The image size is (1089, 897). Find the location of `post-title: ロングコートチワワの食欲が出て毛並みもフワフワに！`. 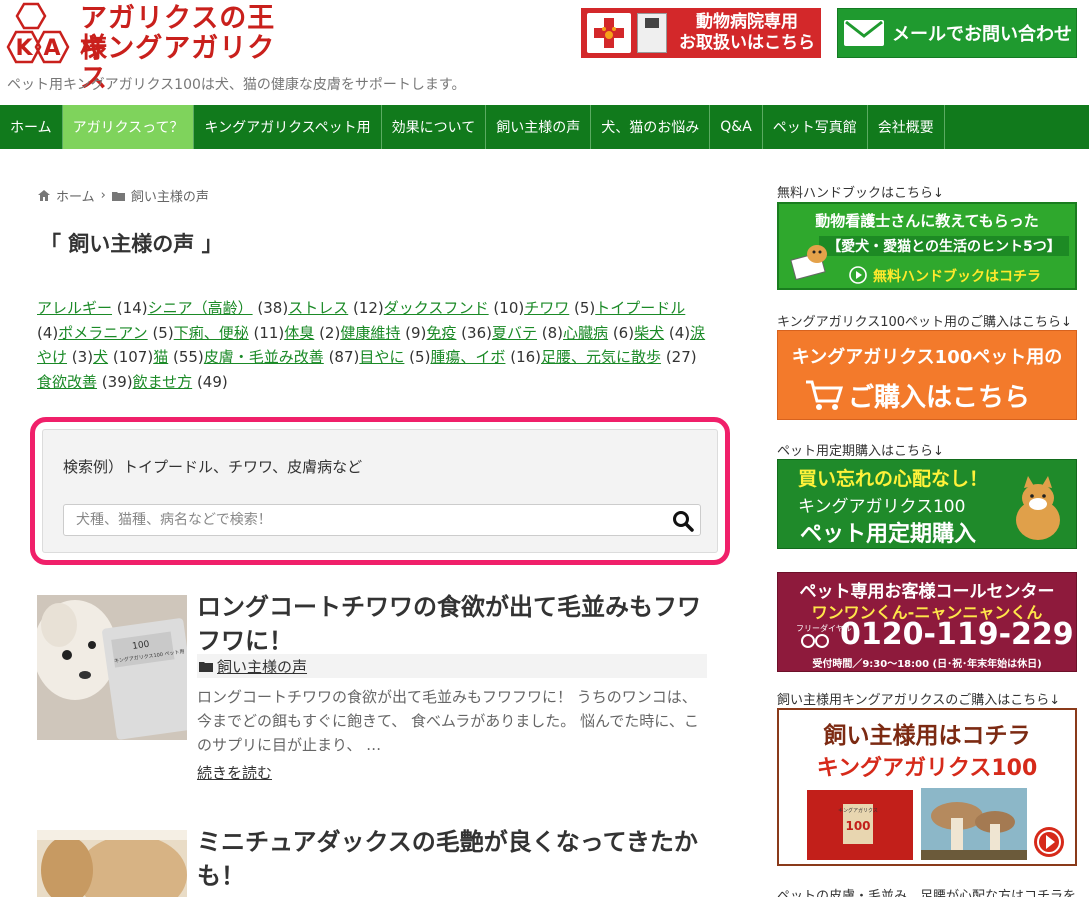

post-title: ロングコートチワワの食欲が出て毛並みもフワフワに！ is located at coordinates (452, 624).